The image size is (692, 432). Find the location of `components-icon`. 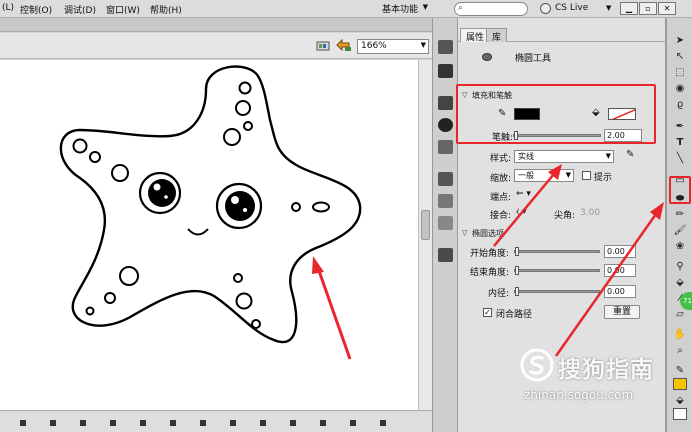

components-icon is located at coordinates (445, 201).